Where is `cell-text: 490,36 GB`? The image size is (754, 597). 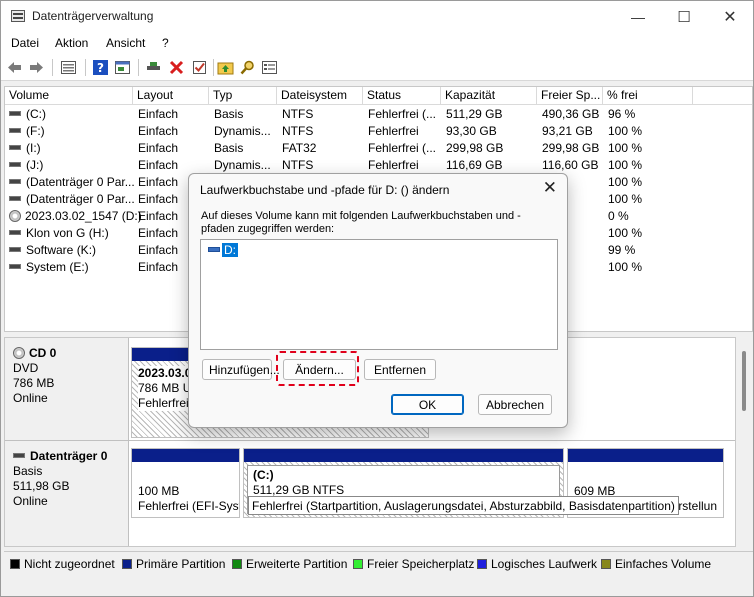 cell-text: 490,36 GB is located at coordinates (571, 114).